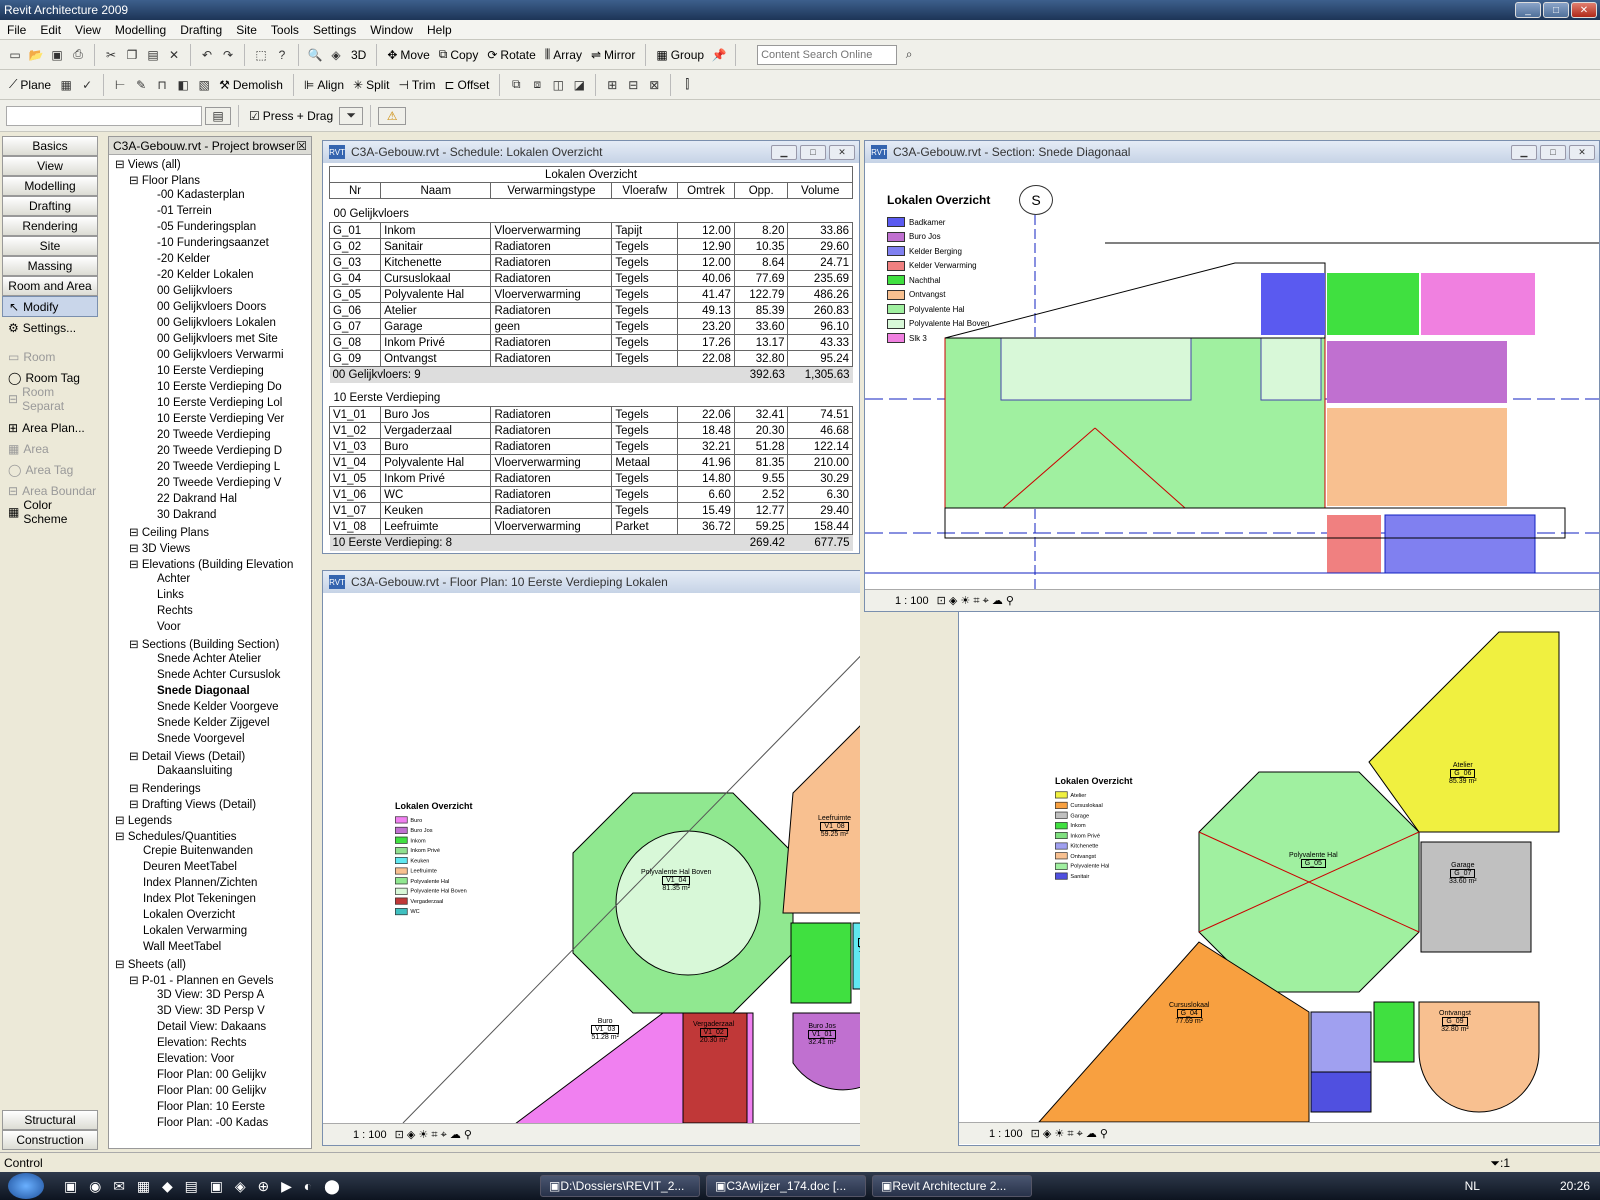 This screenshot has height=1200, width=1600. I want to click on tab-rendering: Rendering, so click(50, 226).